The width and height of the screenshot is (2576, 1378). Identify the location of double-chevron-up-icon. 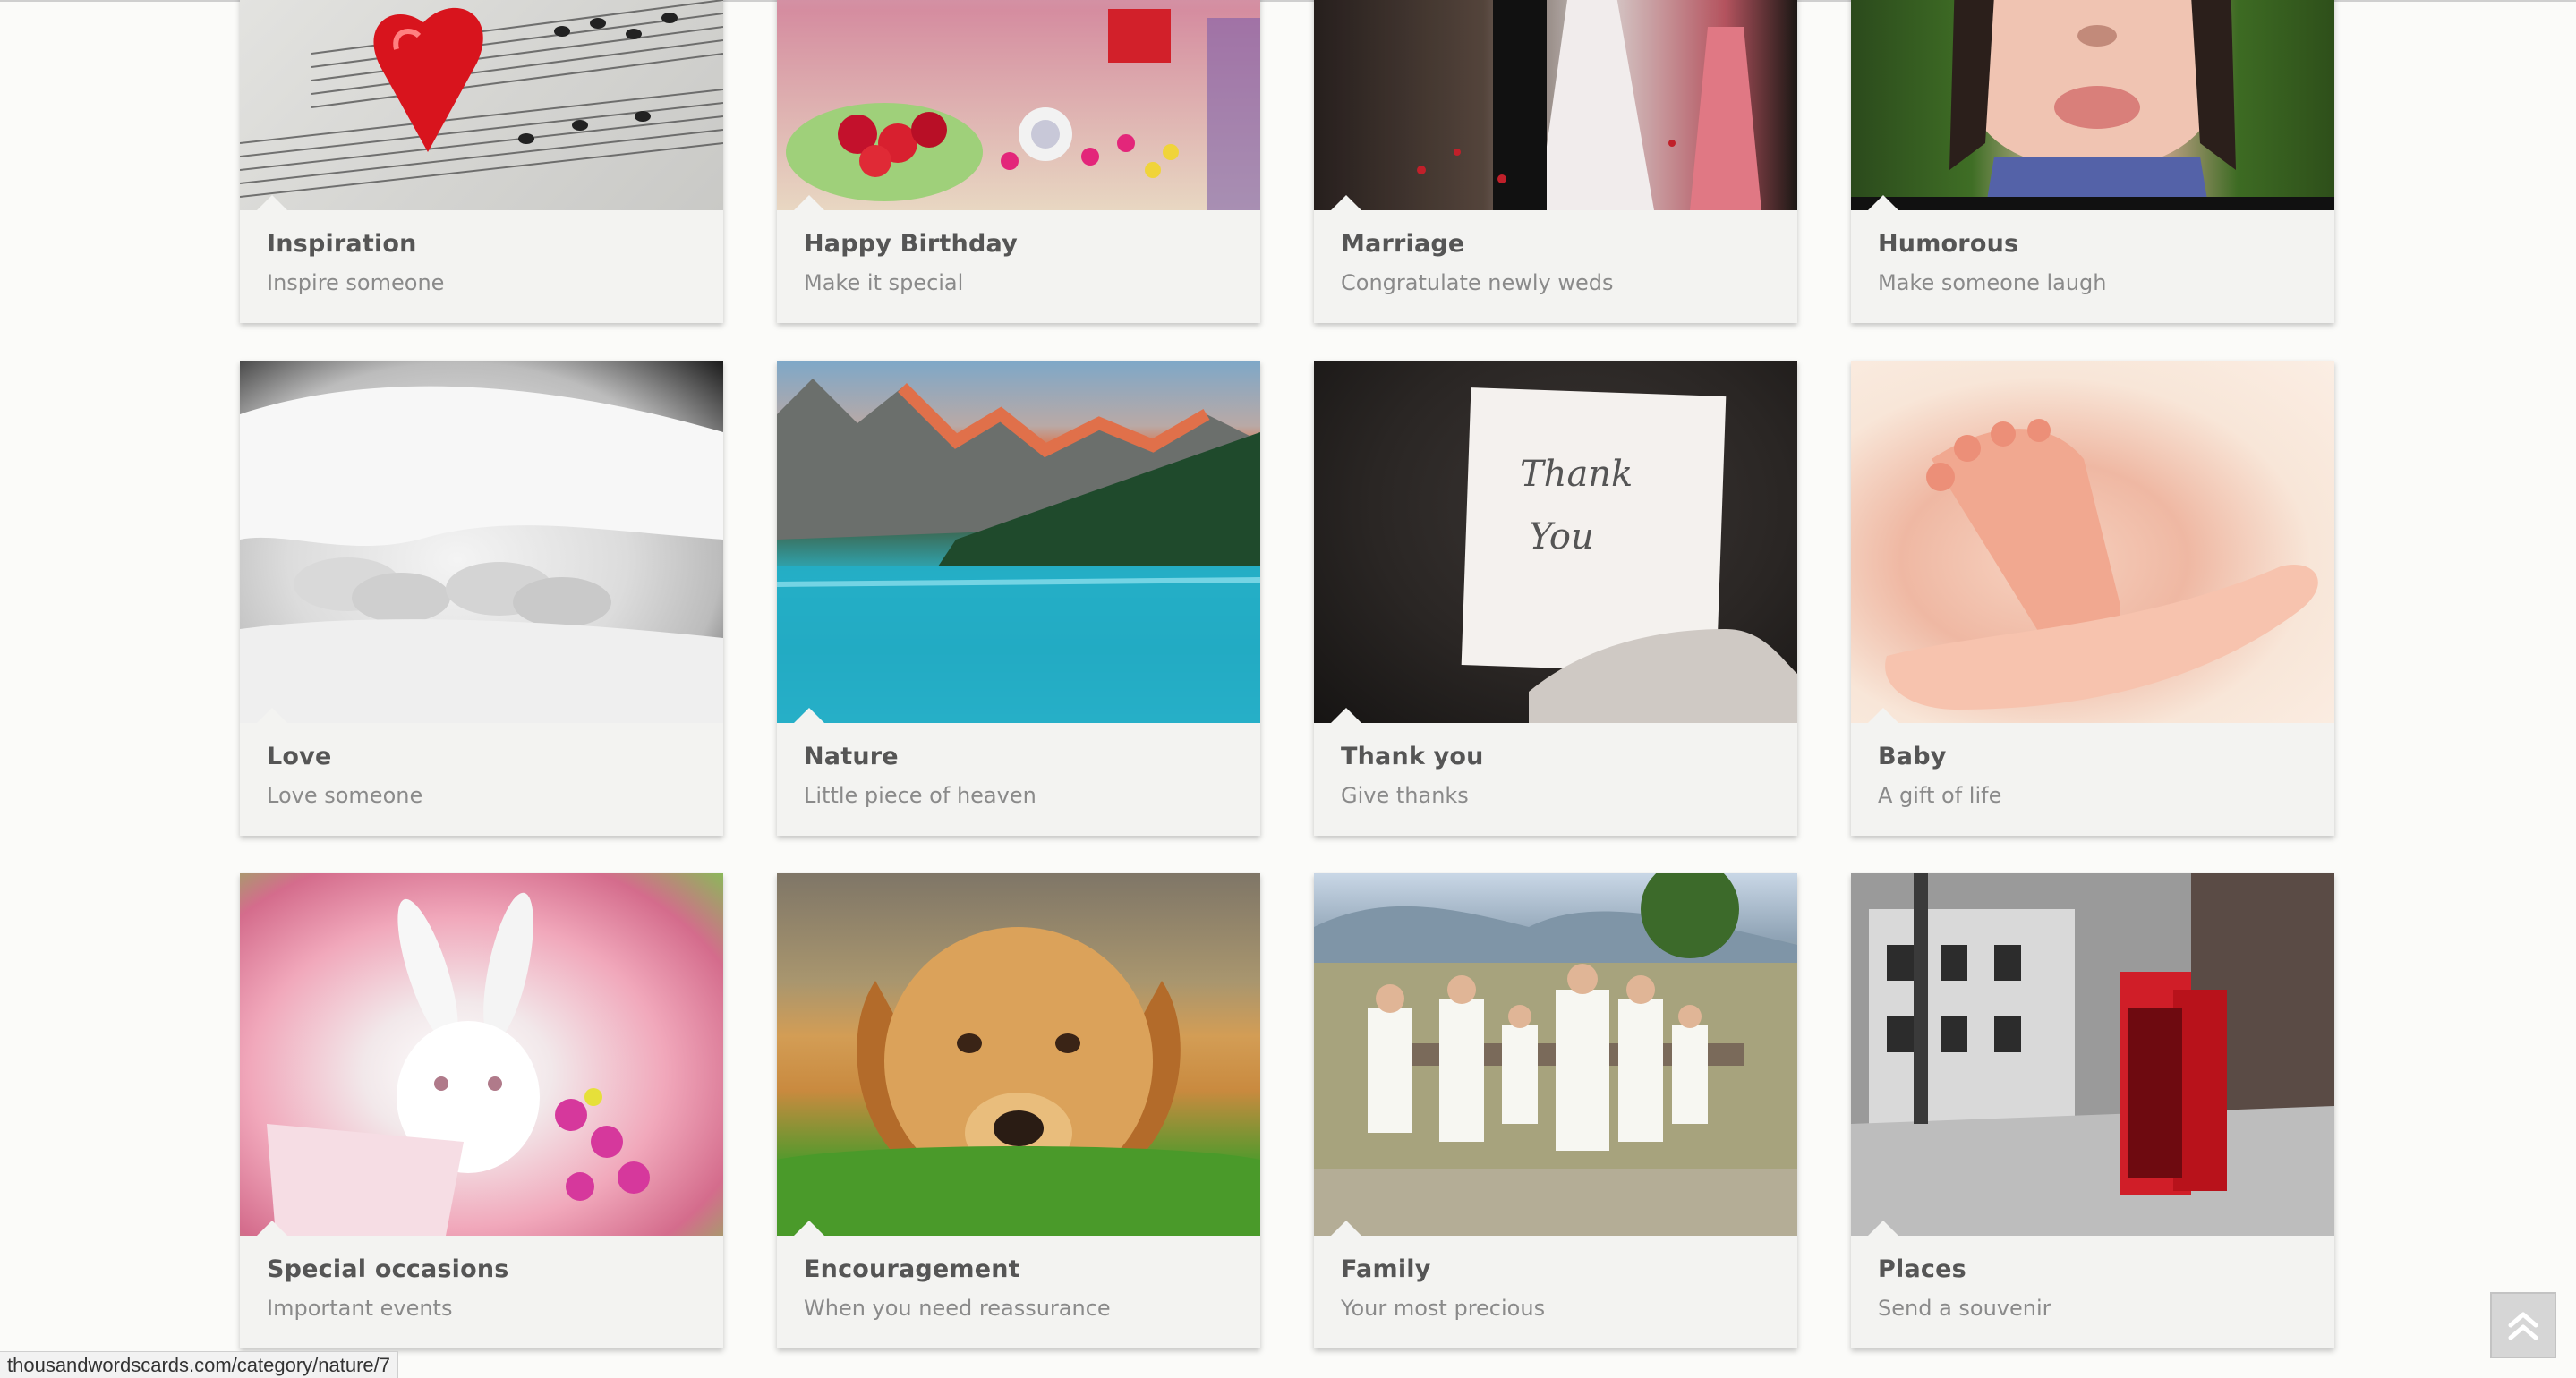
(2523, 1326).